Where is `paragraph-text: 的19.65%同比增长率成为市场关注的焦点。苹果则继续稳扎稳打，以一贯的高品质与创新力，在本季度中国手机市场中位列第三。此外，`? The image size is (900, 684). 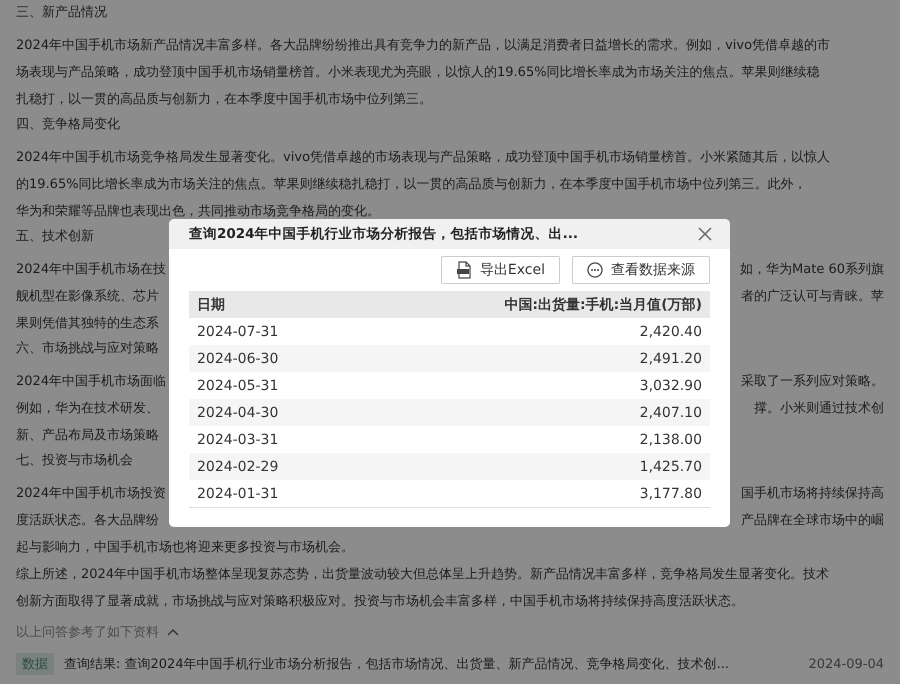
paragraph-text: 的19.65%同比增长率成为市场关注的焦点。苹果则继续稳扎稳打，以一贯的高品质与创新力，在本季度中国手机市场中位列第三。此外， is located at coordinates (411, 185).